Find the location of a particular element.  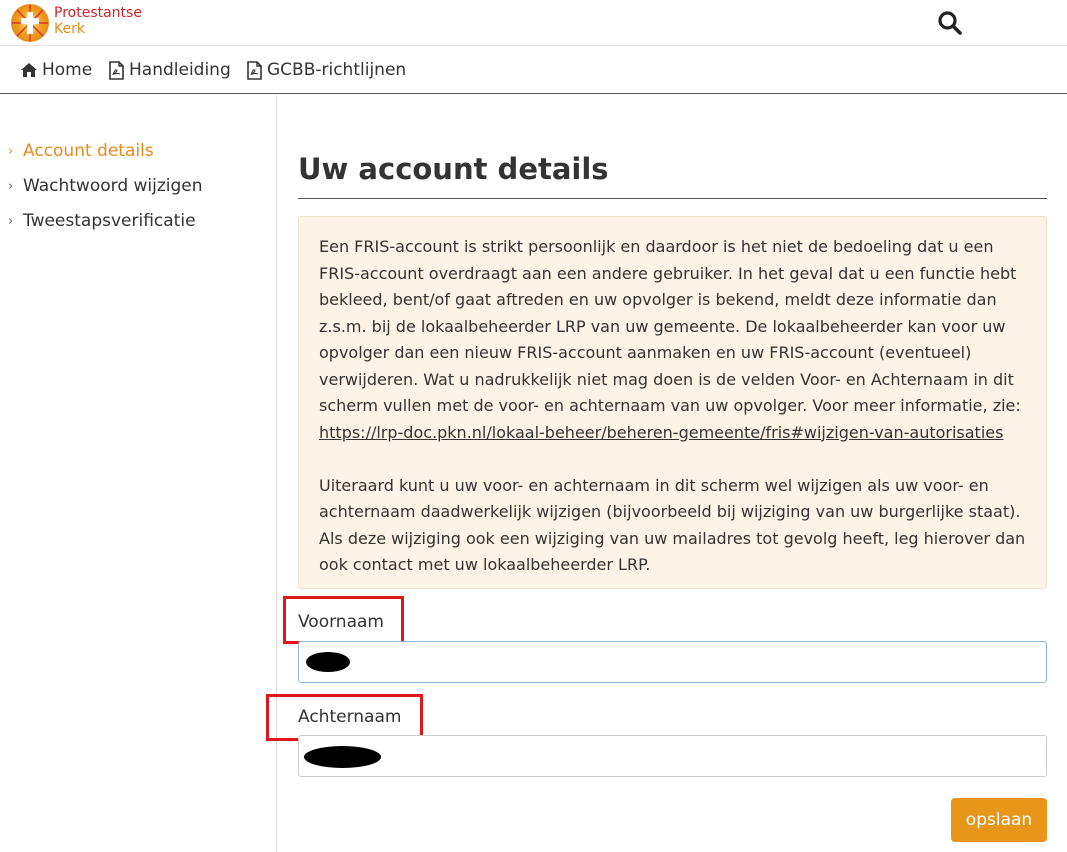

main-nav: Home Handleiding GCBB-richtlijnen is located at coordinates (533, 70).